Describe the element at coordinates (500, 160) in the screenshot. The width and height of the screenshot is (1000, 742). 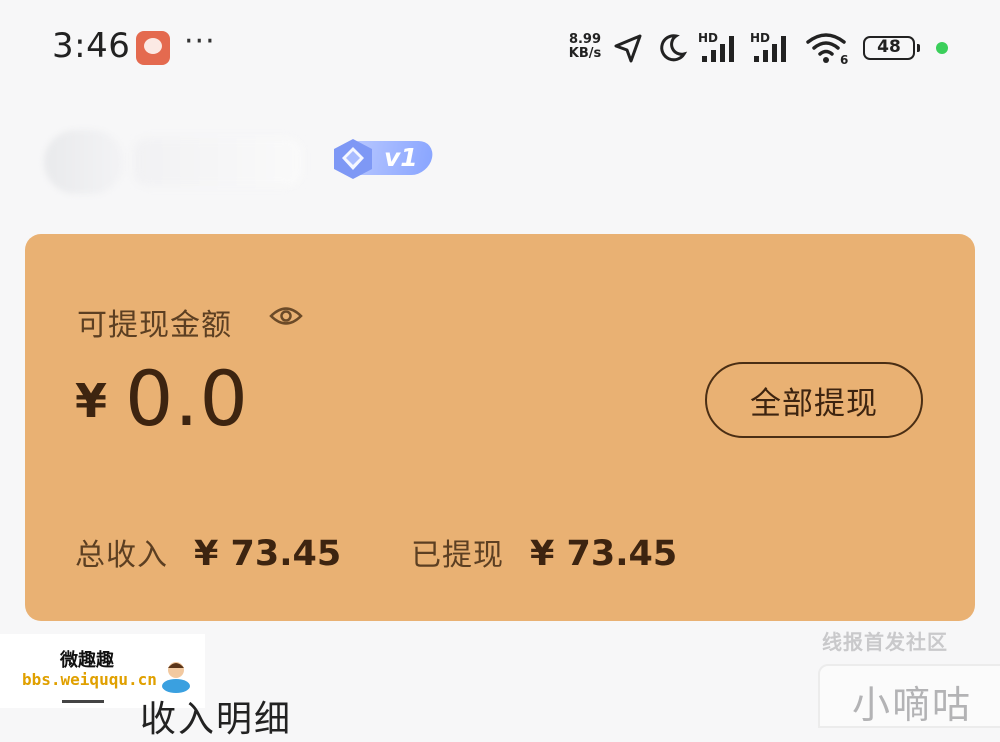
I see `user-profile-row: v1` at that location.